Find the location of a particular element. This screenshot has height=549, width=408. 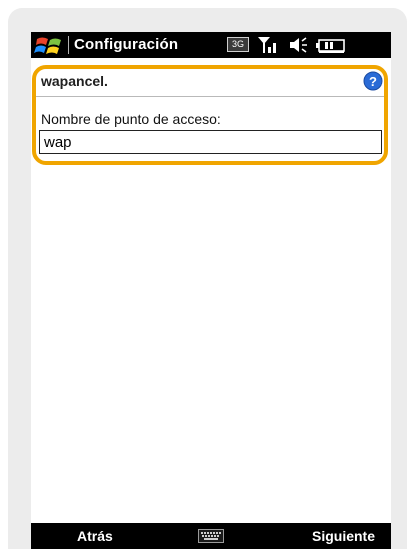

access-point-name-label: Nombre de punto de acceso: is located at coordinates (131, 119).